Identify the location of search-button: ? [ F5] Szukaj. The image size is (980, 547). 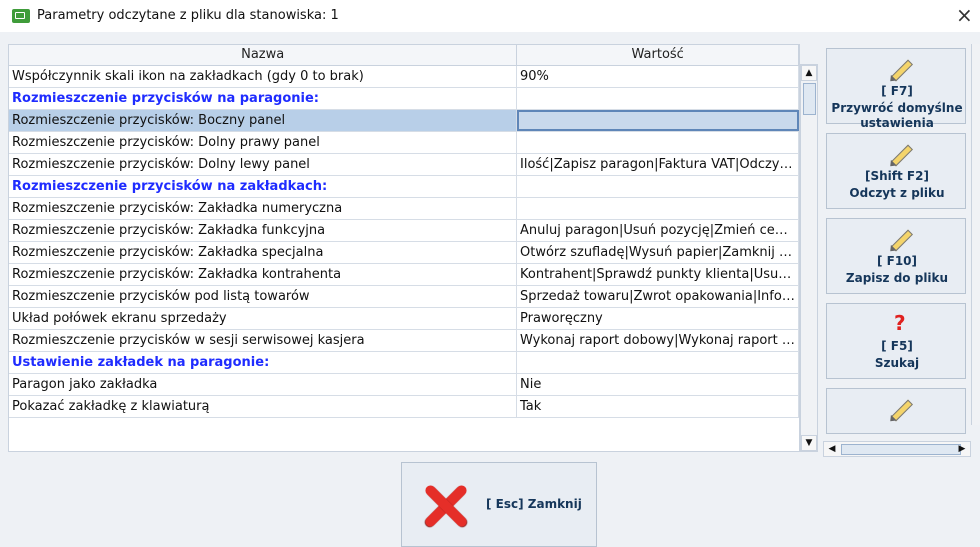
(896, 341).